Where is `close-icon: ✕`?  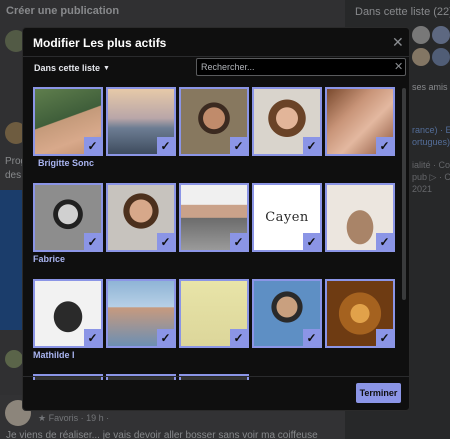
close-icon: ✕ is located at coordinates (398, 42).